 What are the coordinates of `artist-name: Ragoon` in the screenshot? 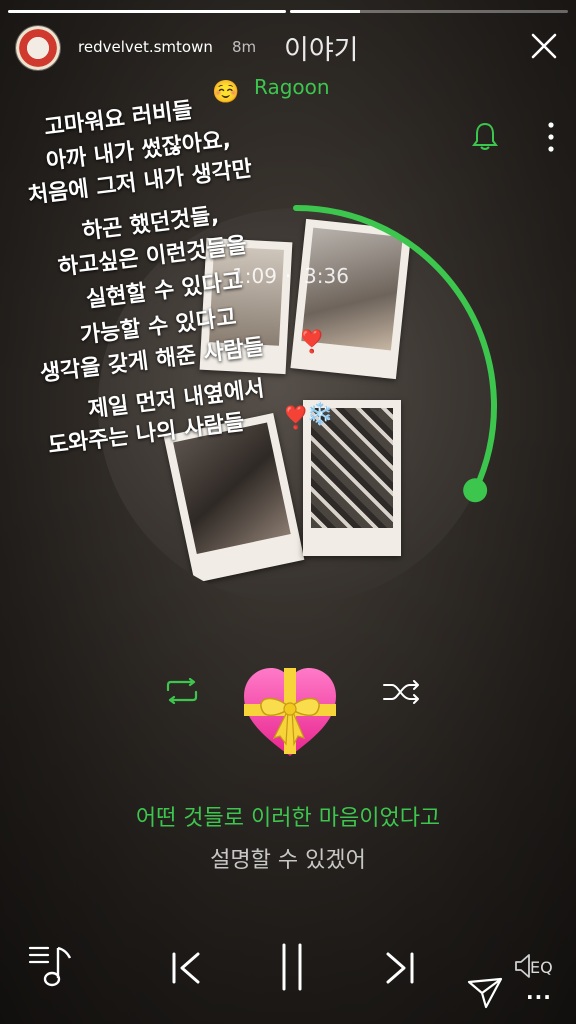 It's located at (292, 87).